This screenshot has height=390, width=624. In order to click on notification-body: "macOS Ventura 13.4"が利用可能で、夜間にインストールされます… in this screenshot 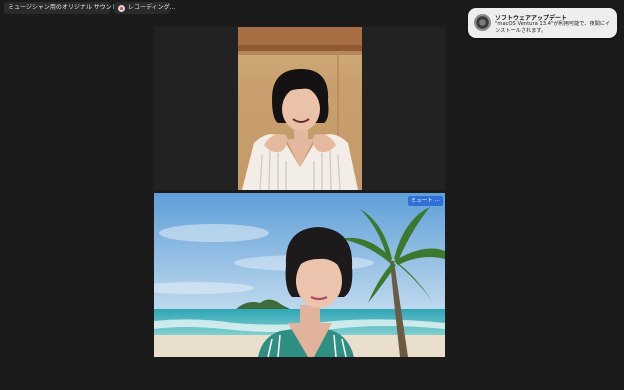, I will do `click(553, 27)`.